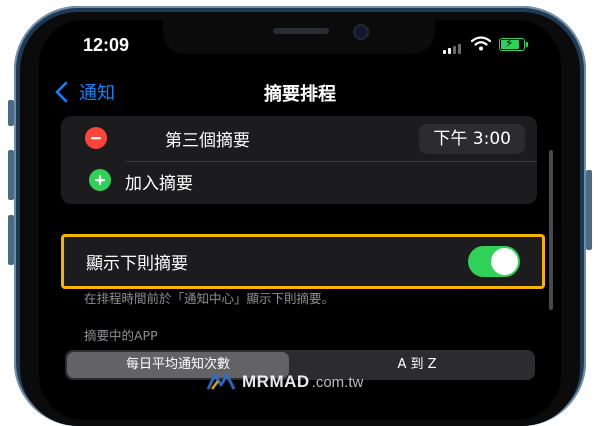 This screenshot has width=600, height=426. I want to click on row-separator, so click(331, 161).